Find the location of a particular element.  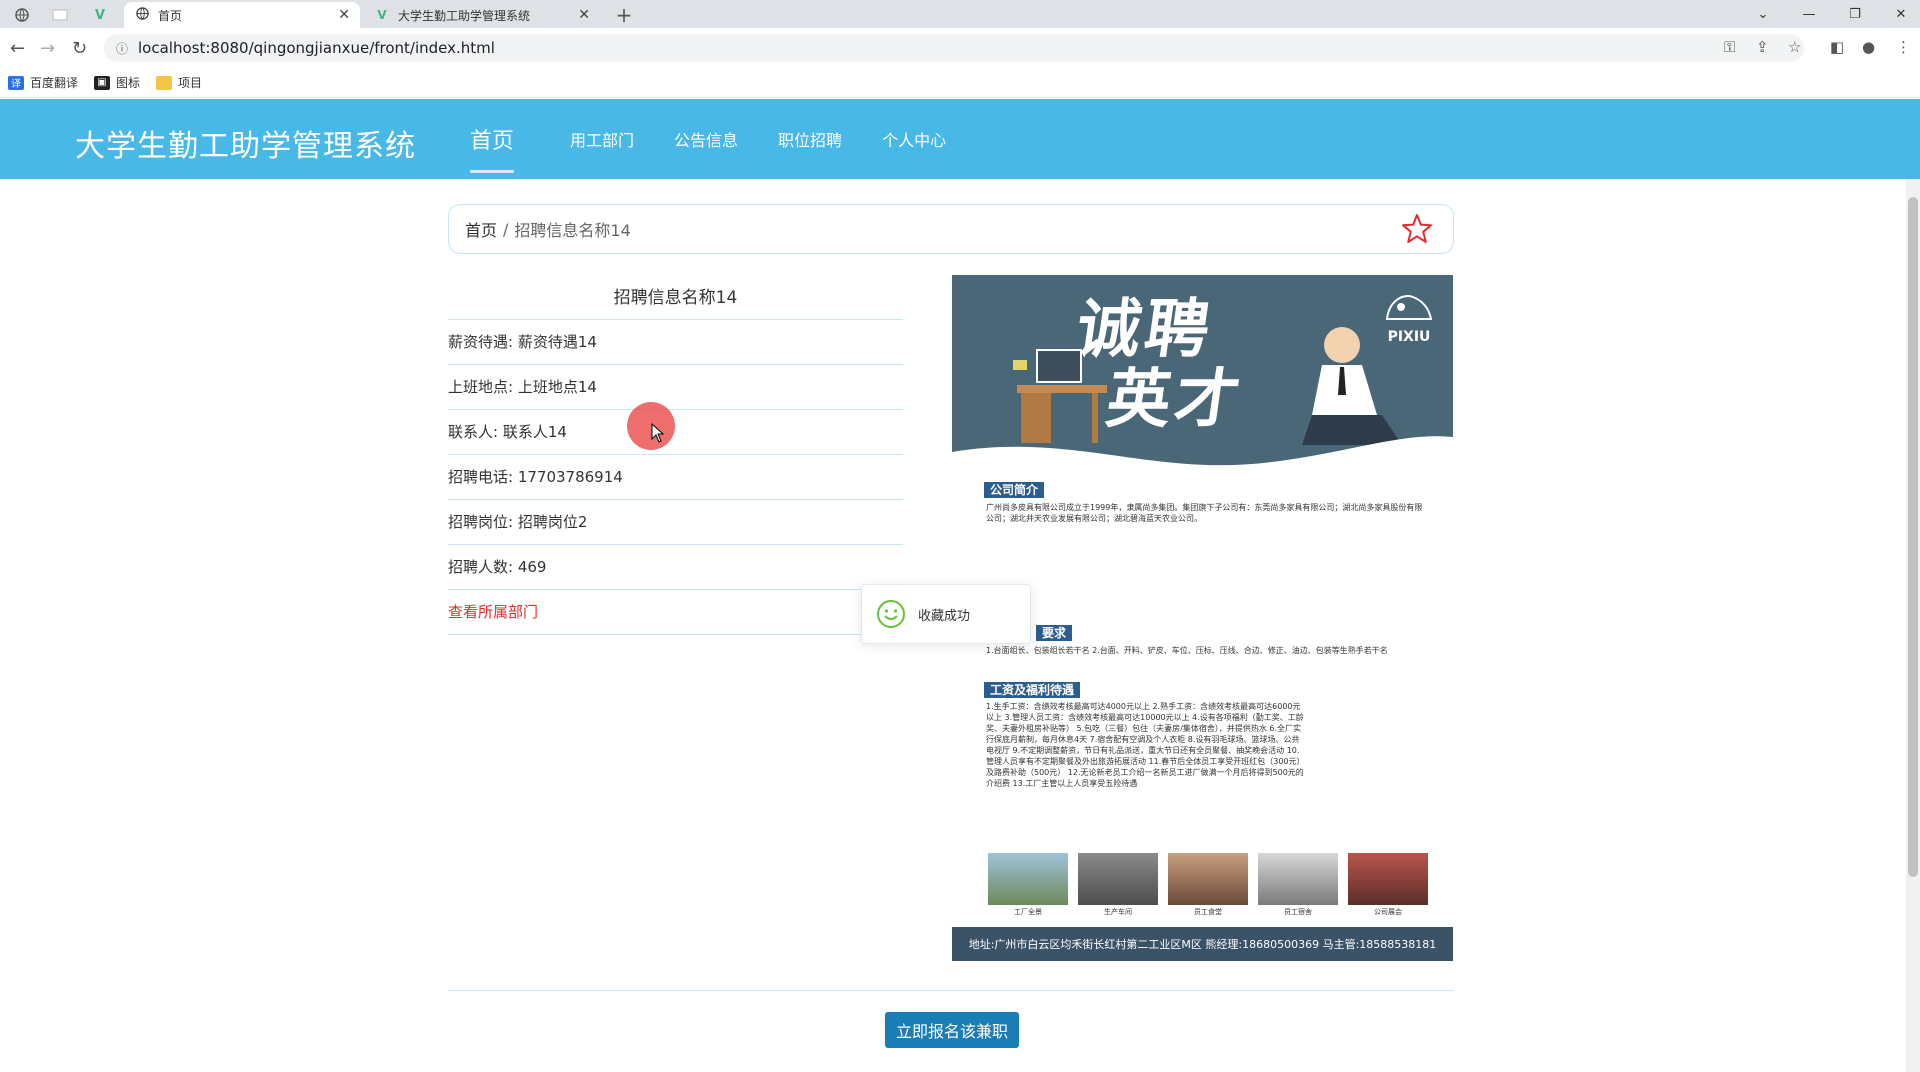

minimize-icon: — is located at coordinates (1809, 14).